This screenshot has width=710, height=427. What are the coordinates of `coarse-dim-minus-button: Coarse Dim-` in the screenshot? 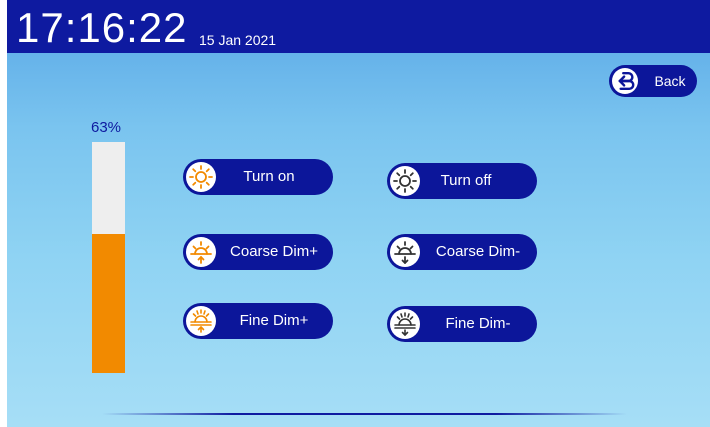 It's located at (462, 252).